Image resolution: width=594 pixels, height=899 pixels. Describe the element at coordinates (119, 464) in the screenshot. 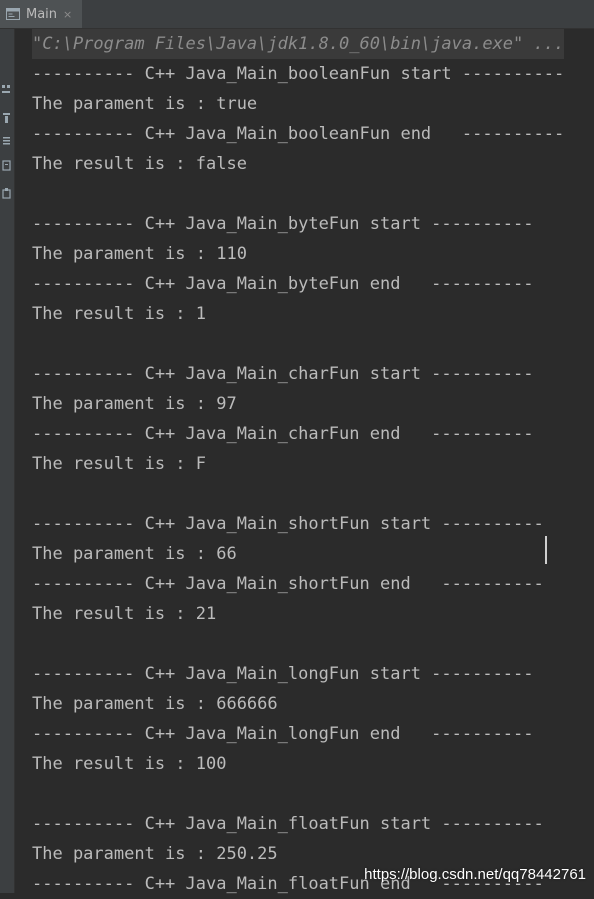

I see `console-line: The result is : F` at that location.